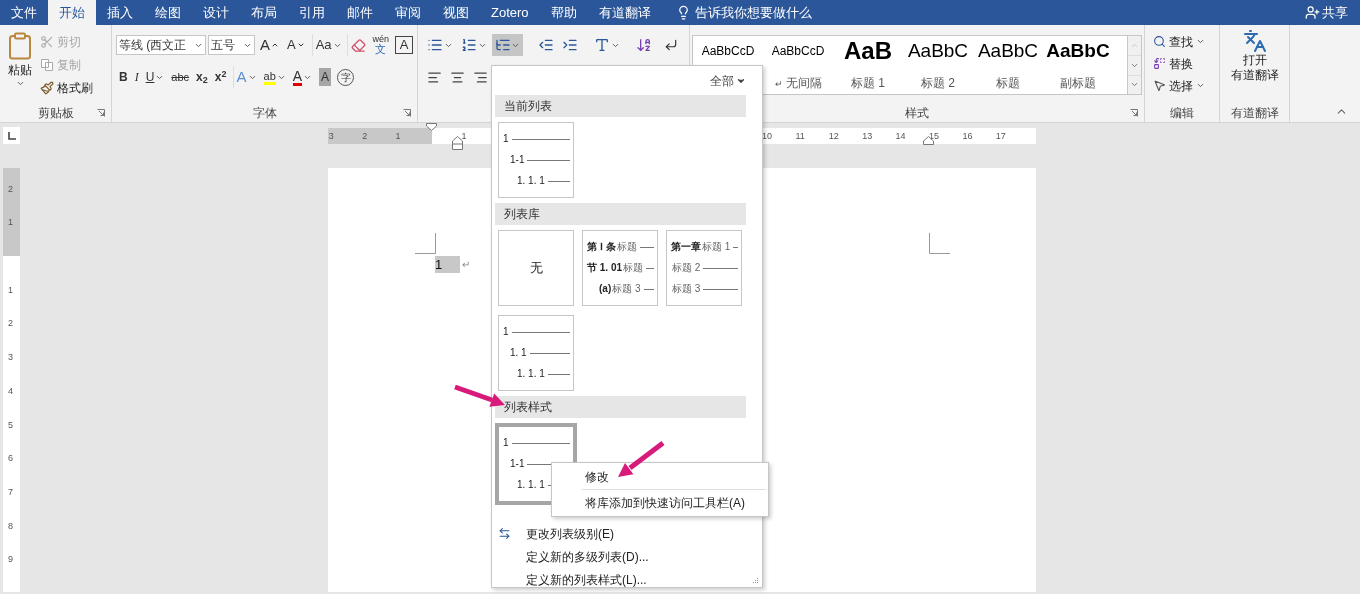  I want to click on ruler-number: 16, so click(967, 136).